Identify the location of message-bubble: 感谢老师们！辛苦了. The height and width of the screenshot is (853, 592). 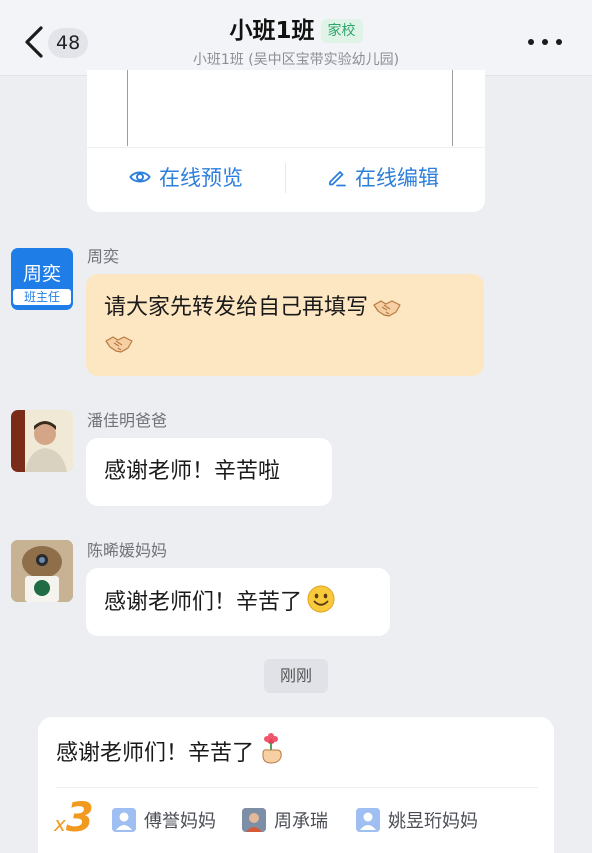
(238, 602).